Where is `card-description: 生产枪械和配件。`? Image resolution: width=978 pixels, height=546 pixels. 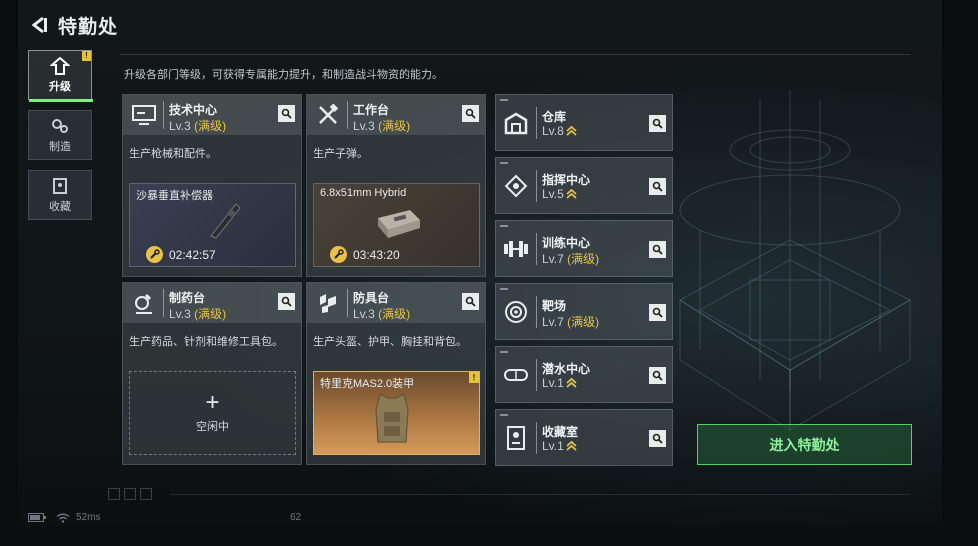
card-description: 生产枪械和配件。 is located at coordinates (173, 154).